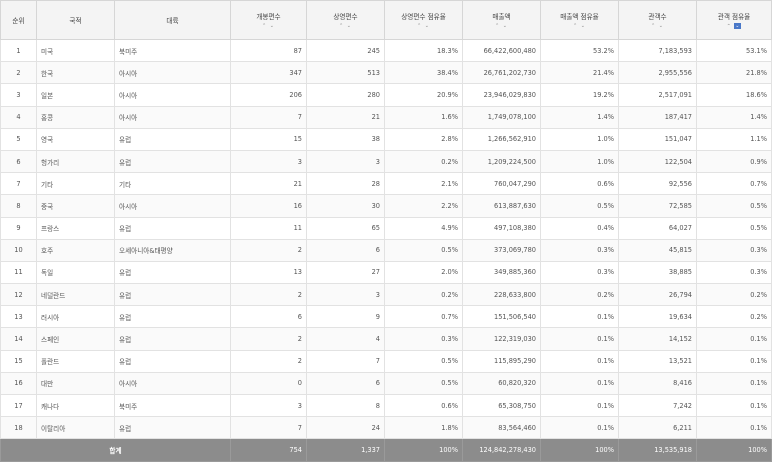 This screenshot has width=773, height=462. What do you see at coordinates (579, 228) in the screenshot?
I see `cell-revenue-share: 0.4%` at bounding box center [579, 228].